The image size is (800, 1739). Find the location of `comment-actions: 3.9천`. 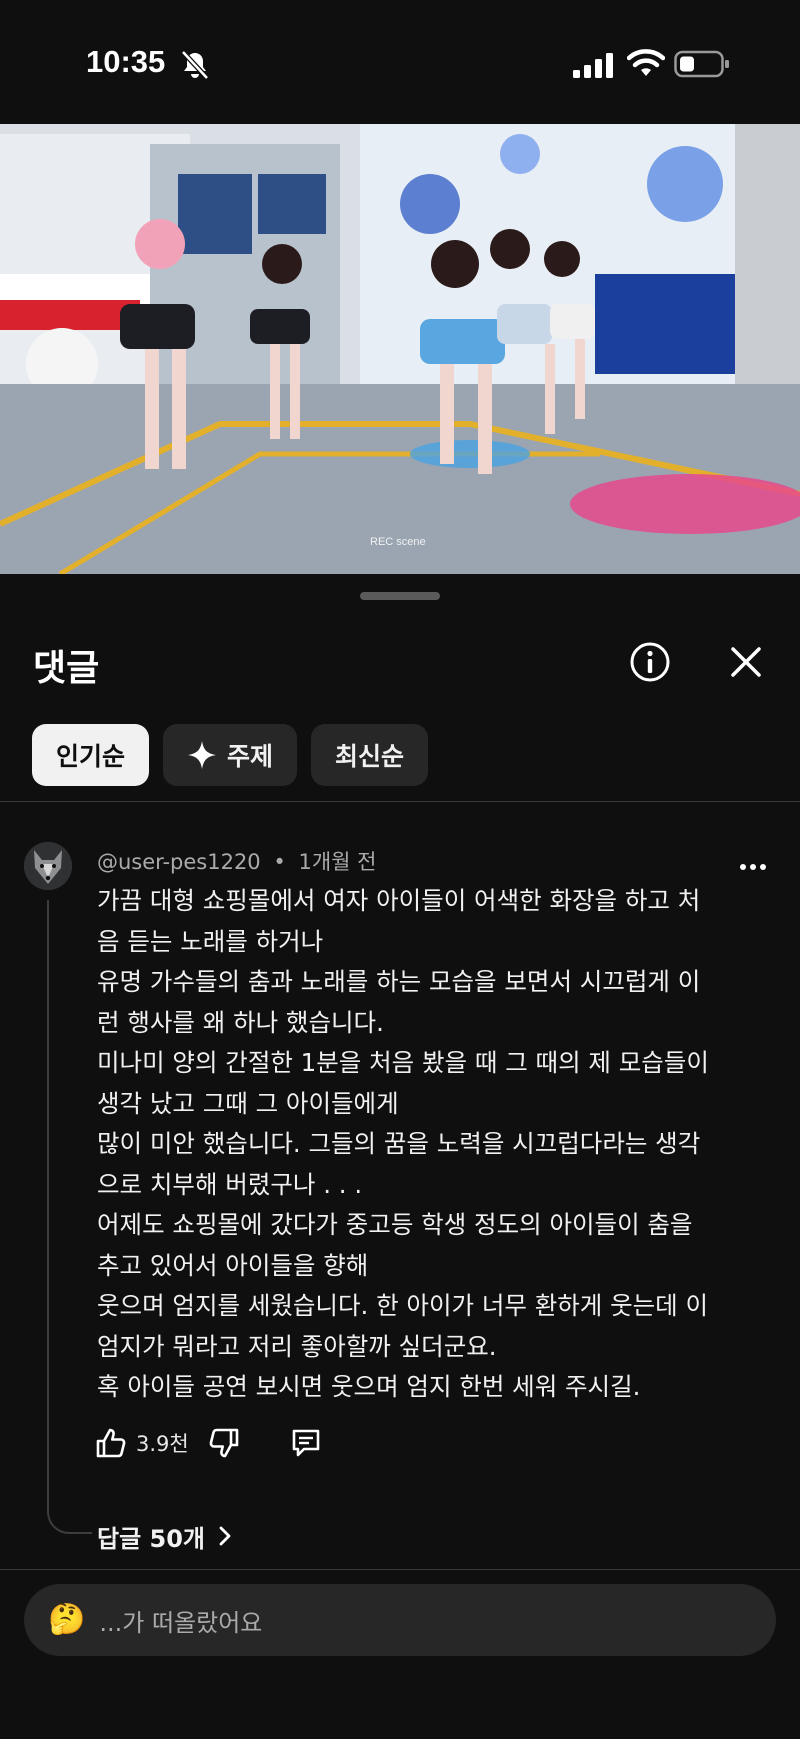

comment-actions: 3.9천 is located at coordinates (208, 1443).